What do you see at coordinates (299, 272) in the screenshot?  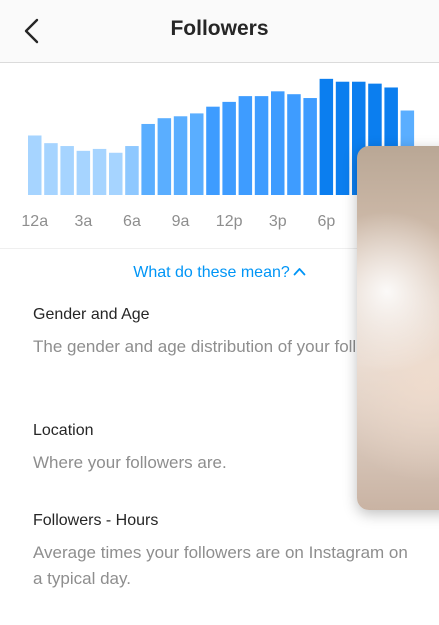 I see `chevron-up-icon` at bounding box center [299, 272].